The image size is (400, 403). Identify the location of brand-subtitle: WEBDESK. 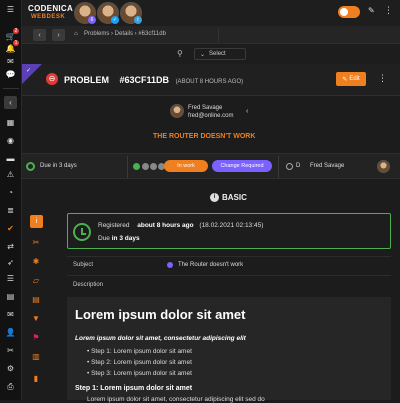
(48, 17).